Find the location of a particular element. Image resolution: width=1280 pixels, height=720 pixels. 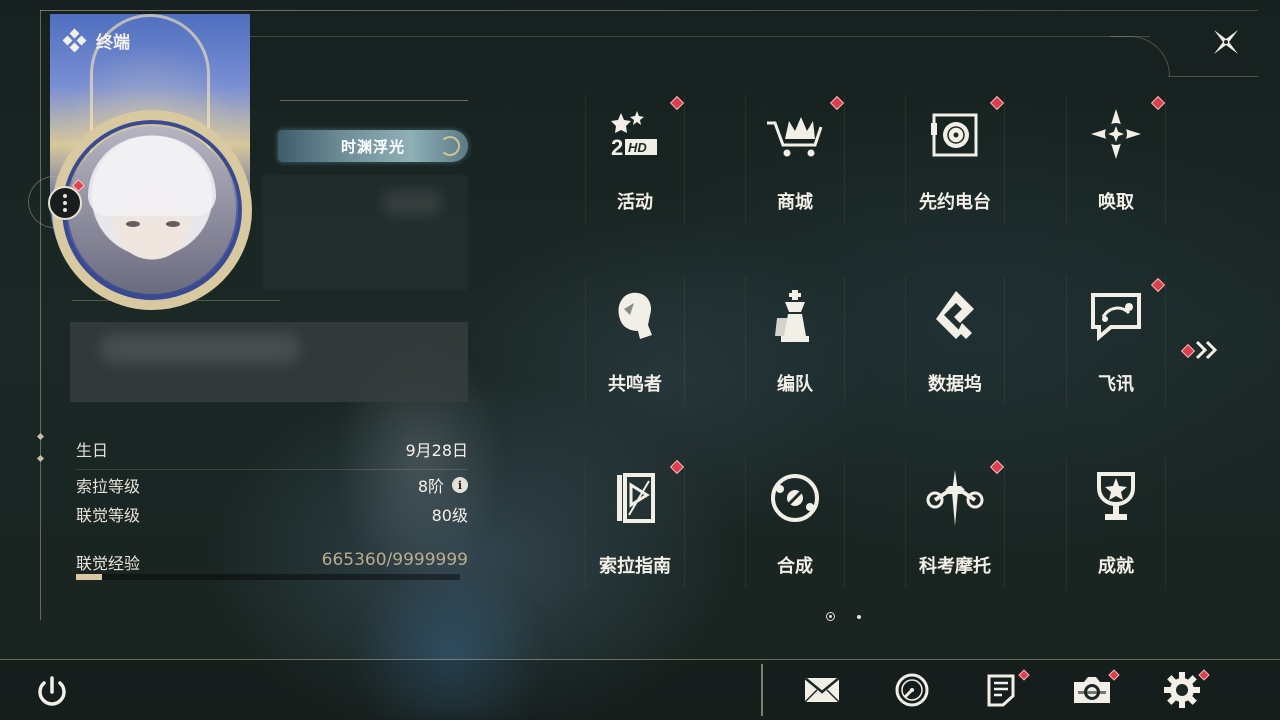

compass-star-icon is located at coordinates (1116, 134).